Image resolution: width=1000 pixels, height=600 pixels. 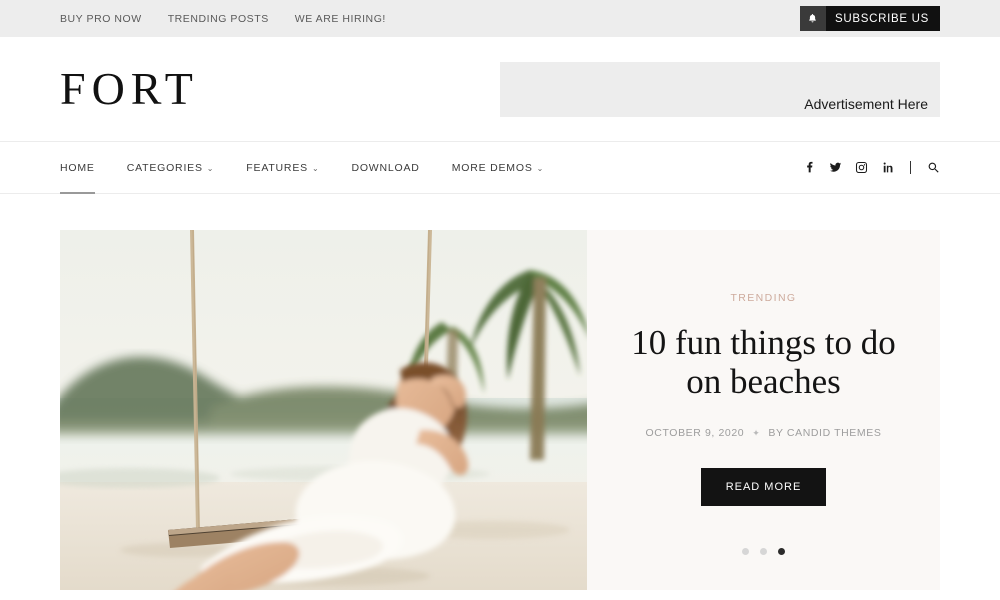 I want to click on twitter-icon, so click(x=835, y=167).